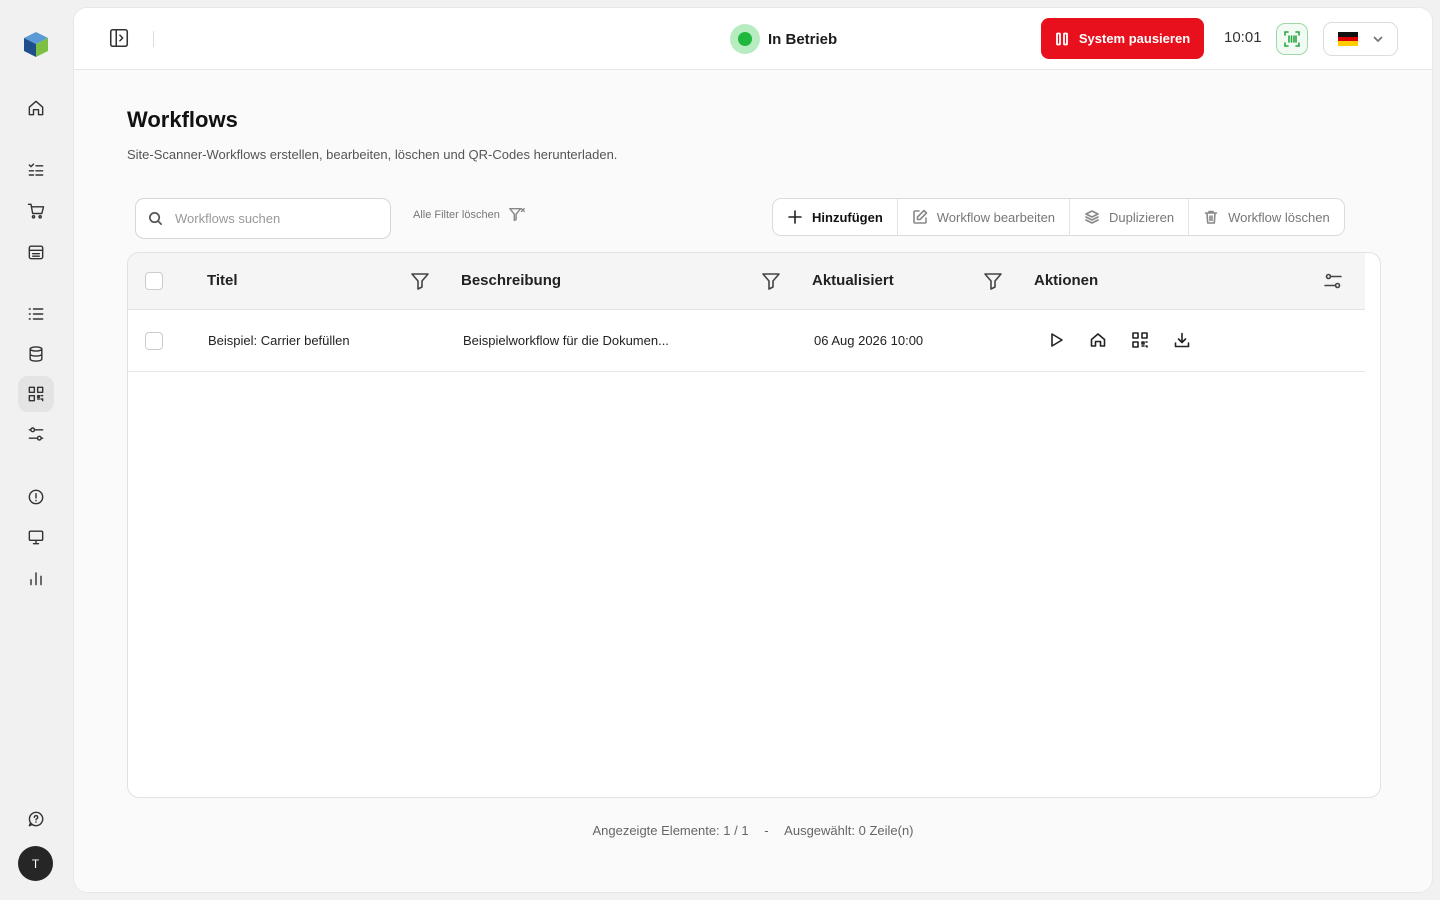 The height and width of the screenshot is (900, 1440). I want to click on shown-count: Angezeigte Elemente: 1 / 1, so click(670, 830).